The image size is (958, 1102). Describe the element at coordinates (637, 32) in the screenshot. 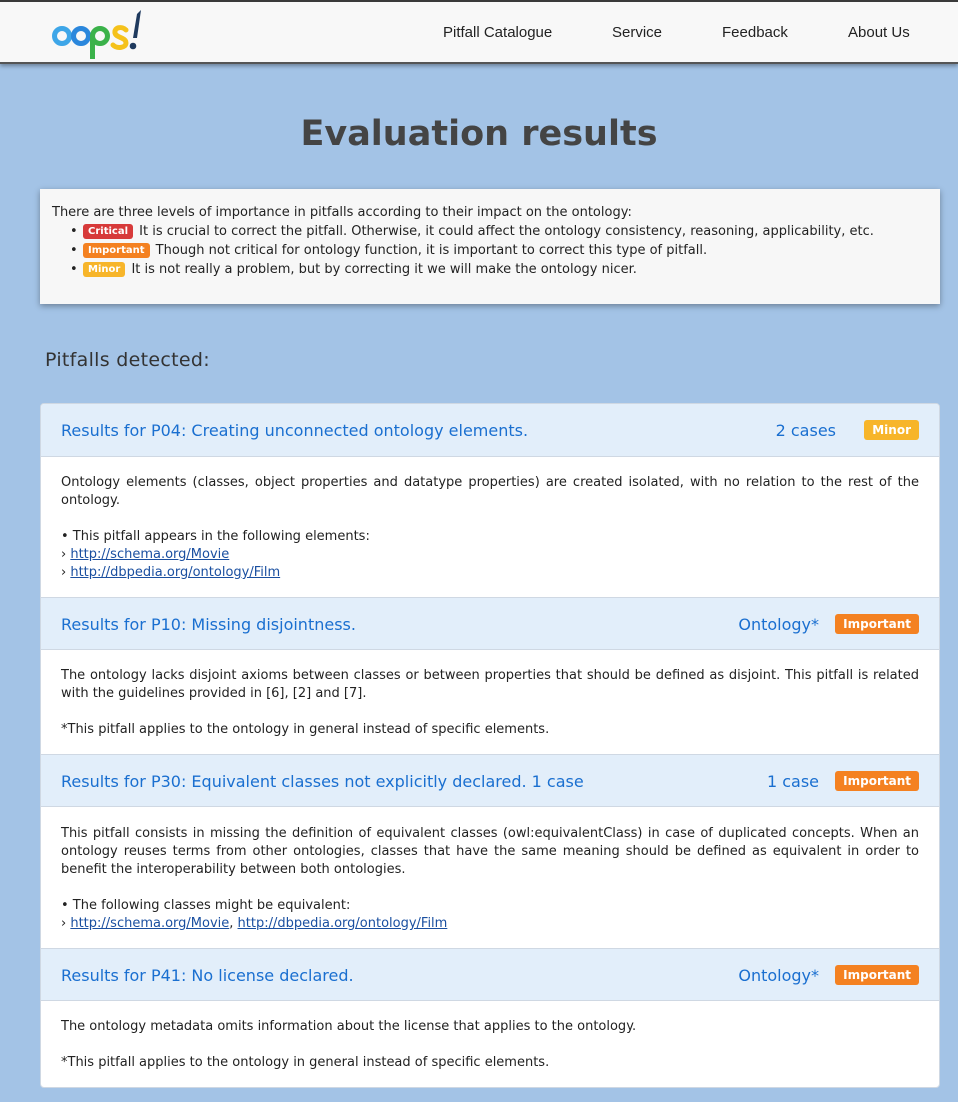

I see `nav-service: Service` at that location.